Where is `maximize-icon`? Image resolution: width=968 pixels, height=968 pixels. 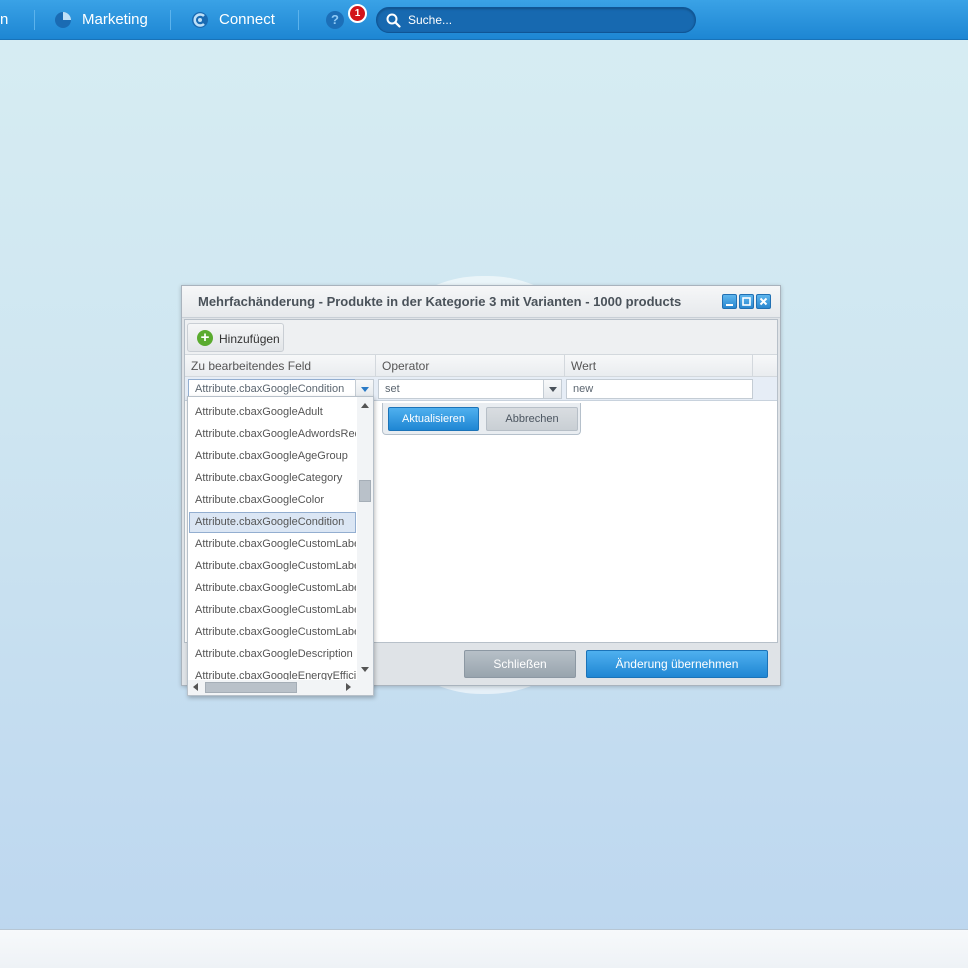 maximize-icon is located at coordinates (746, 301).